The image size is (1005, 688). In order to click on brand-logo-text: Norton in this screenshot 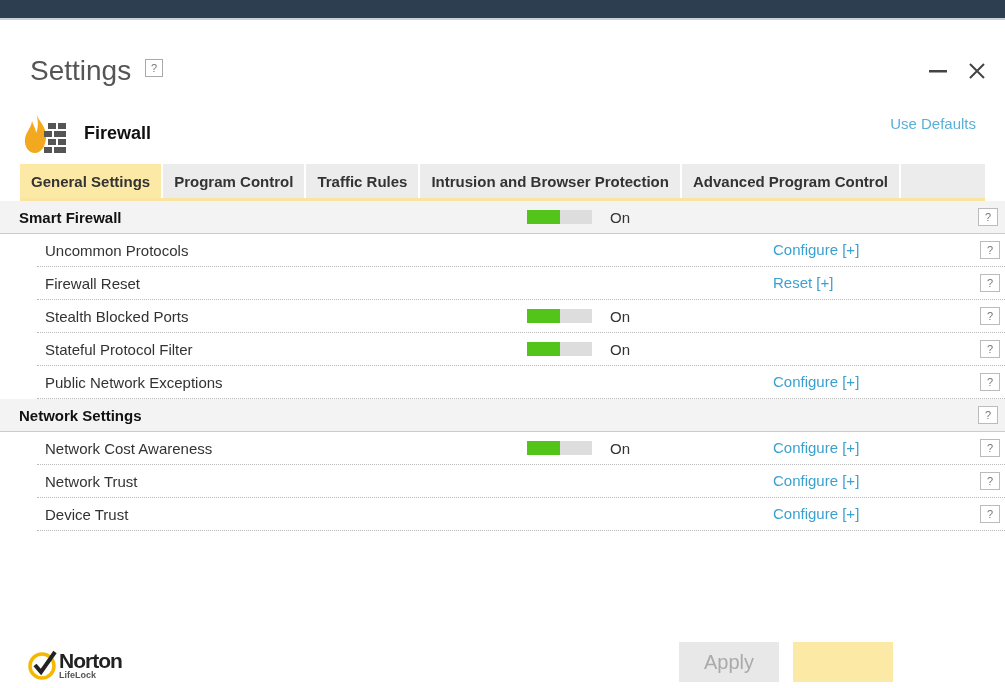, I will do `click(90, 660)`.